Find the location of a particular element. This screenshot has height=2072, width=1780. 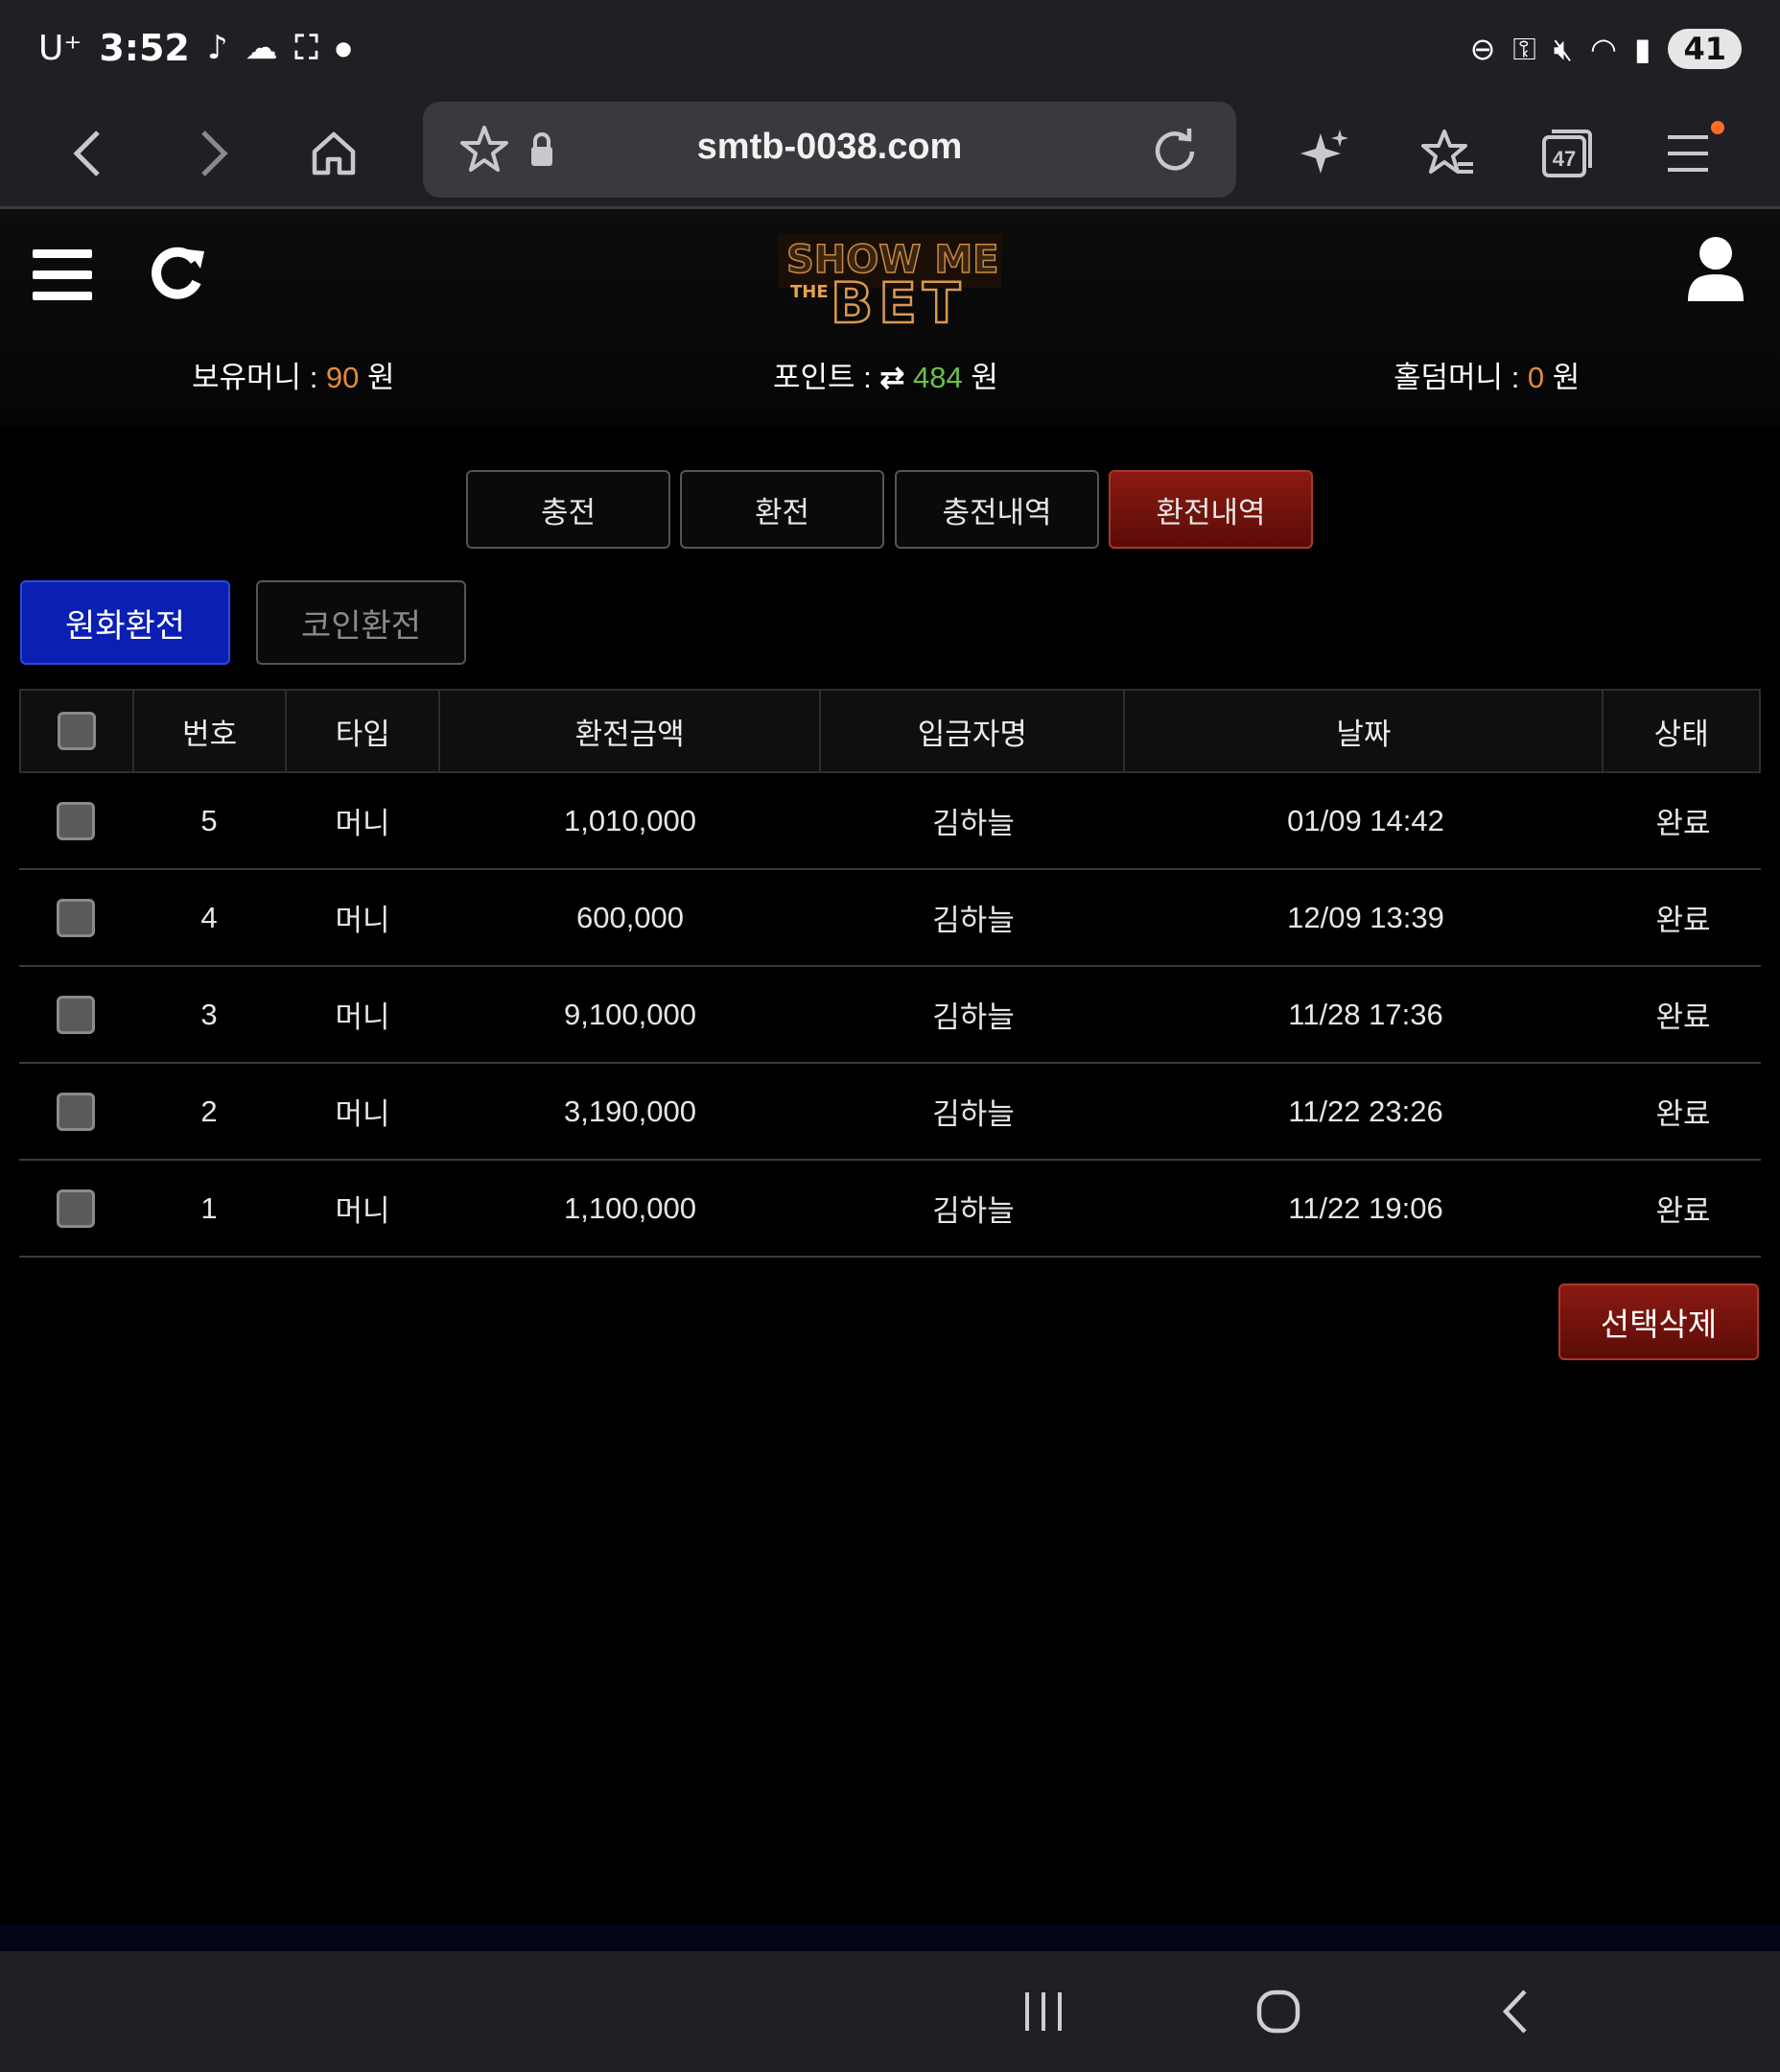

reload-icon is located at coordinates (1175, 149).